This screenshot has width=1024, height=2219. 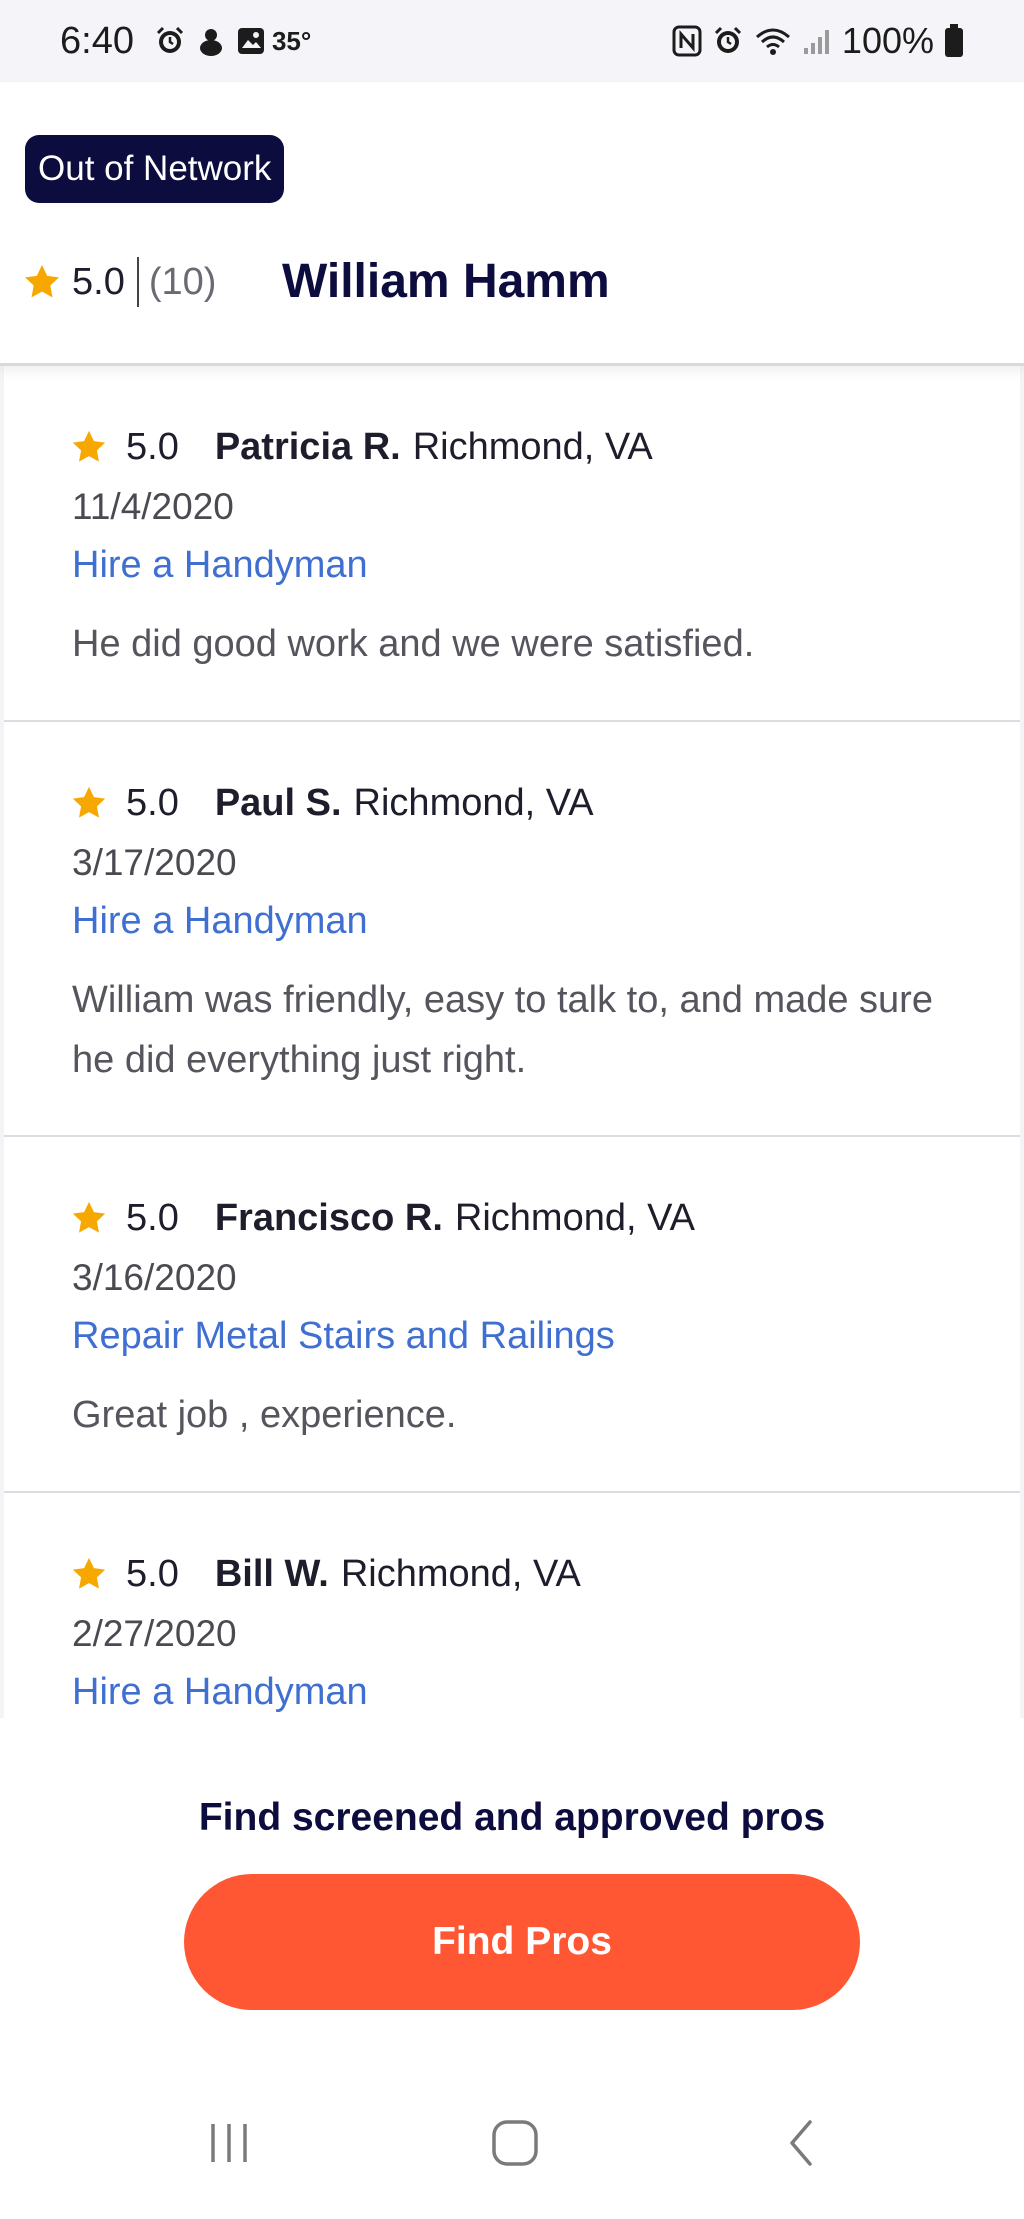 What do you see at coordinates (413, 644) in the screenshot?
I see `review-text: He did good work and we were satisfied.` at bounding box center [413, 644].